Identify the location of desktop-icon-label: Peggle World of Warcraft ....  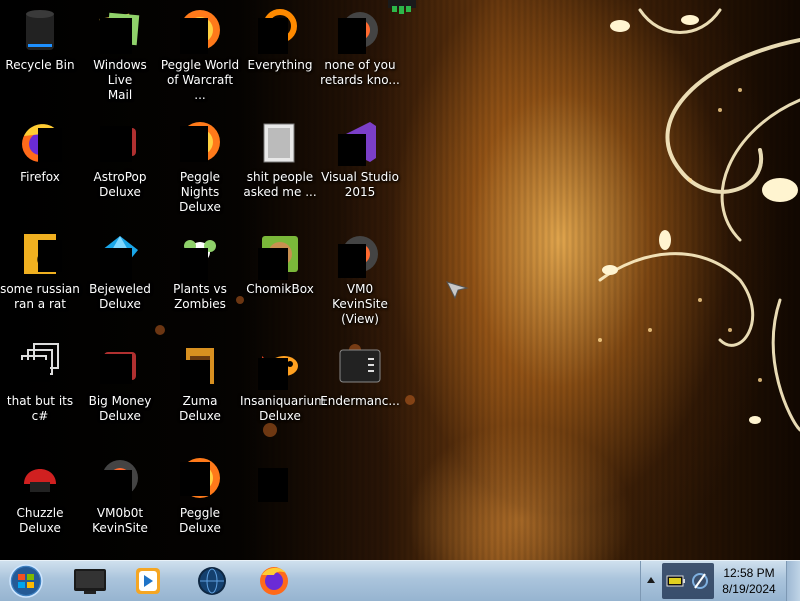
(200, 80).